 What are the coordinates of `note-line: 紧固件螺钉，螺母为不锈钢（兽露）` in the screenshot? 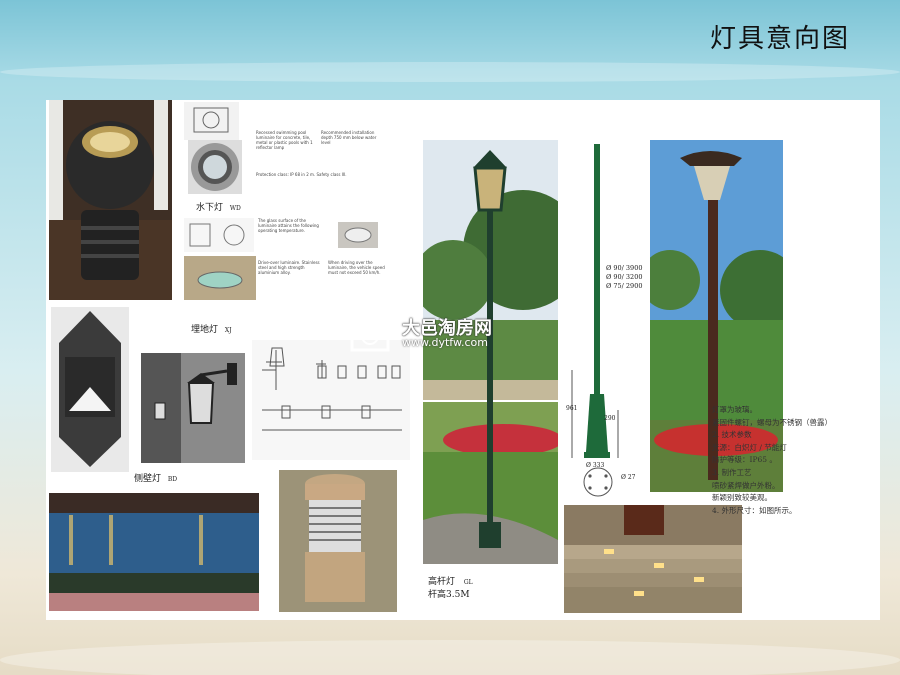 It's located at (772, 422).